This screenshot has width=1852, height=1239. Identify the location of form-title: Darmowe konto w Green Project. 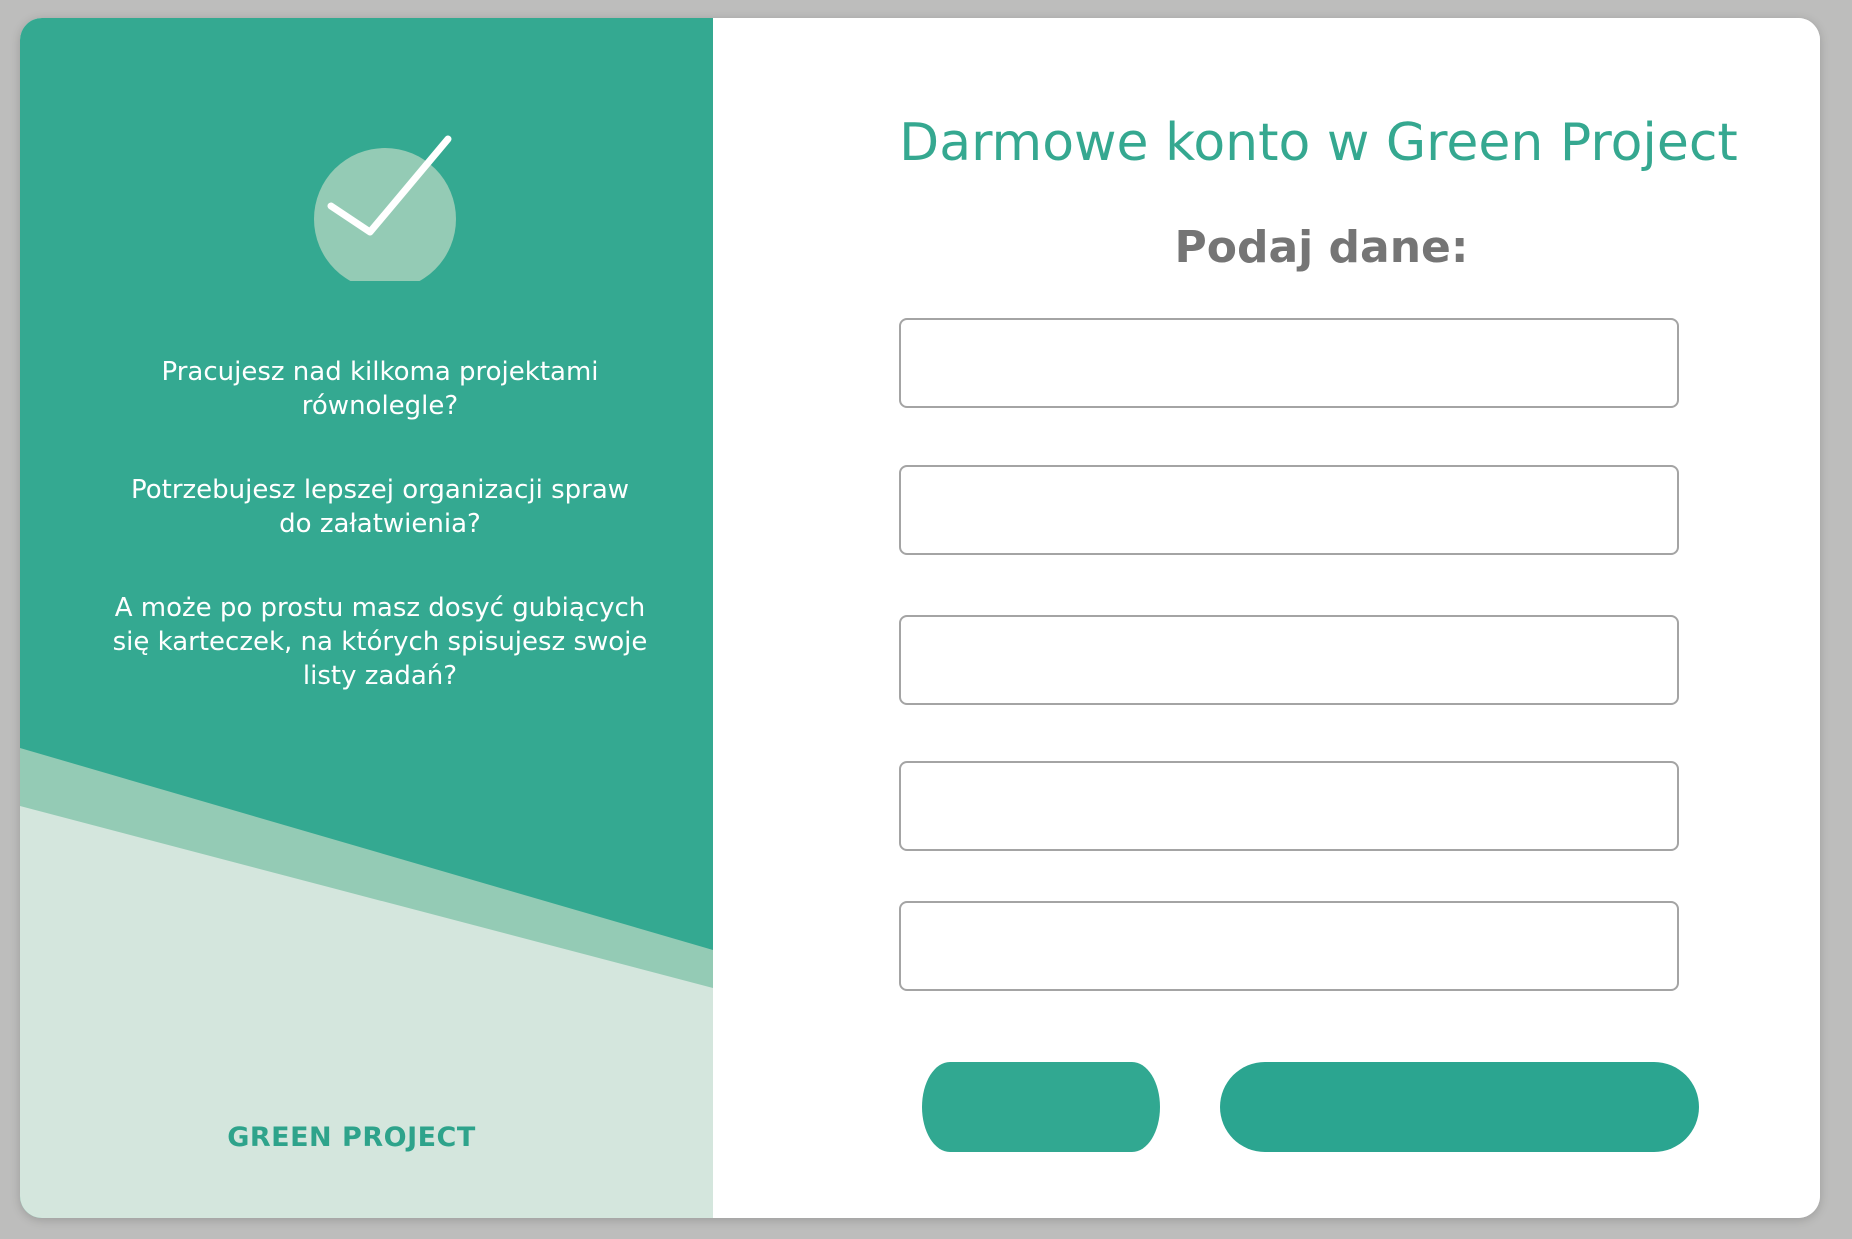
(1318, 143).